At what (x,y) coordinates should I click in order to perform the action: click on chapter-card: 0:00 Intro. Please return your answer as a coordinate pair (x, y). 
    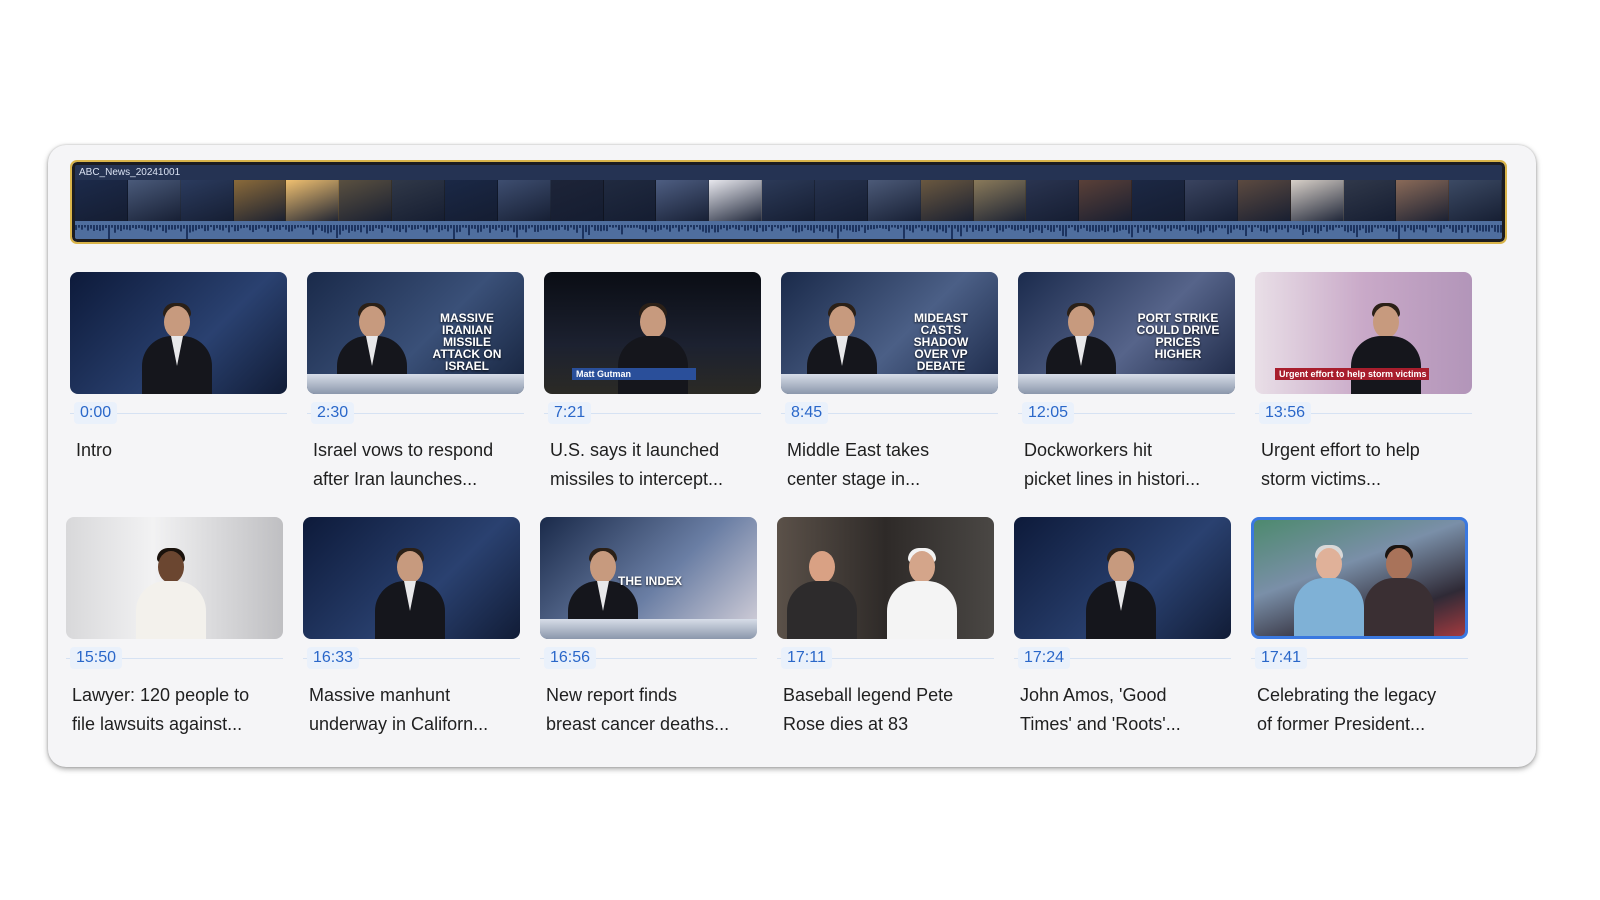
    Looking at the image, I should click on (178, 392).